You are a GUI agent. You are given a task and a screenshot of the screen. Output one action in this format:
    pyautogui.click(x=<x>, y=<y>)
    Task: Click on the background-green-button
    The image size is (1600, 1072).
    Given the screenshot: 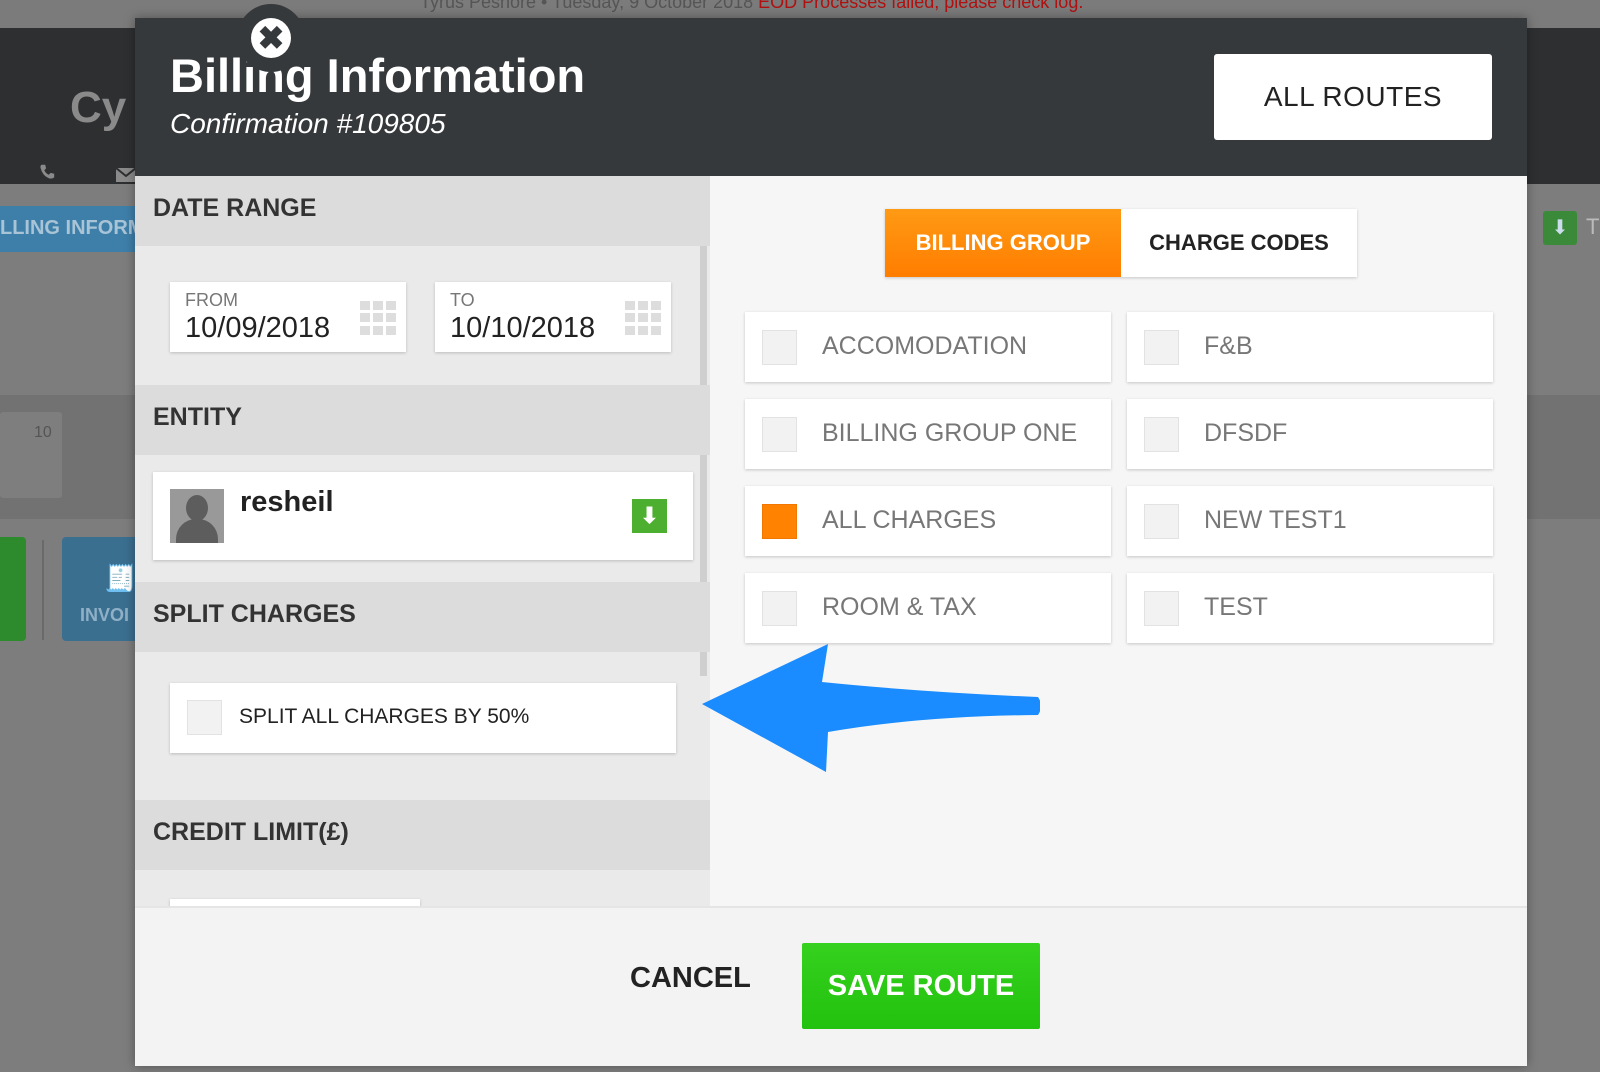 What is the action you would take?
    pyautogui.click(x=13, y=589)
    